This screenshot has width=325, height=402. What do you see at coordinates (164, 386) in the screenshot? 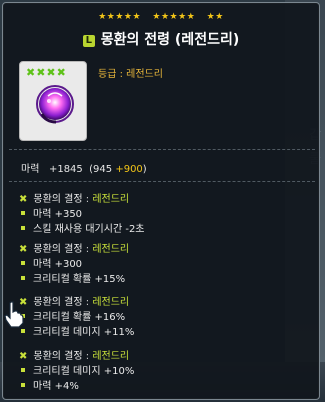
I see `option-line: 마력 +4%` at bounding box center [164, 386].